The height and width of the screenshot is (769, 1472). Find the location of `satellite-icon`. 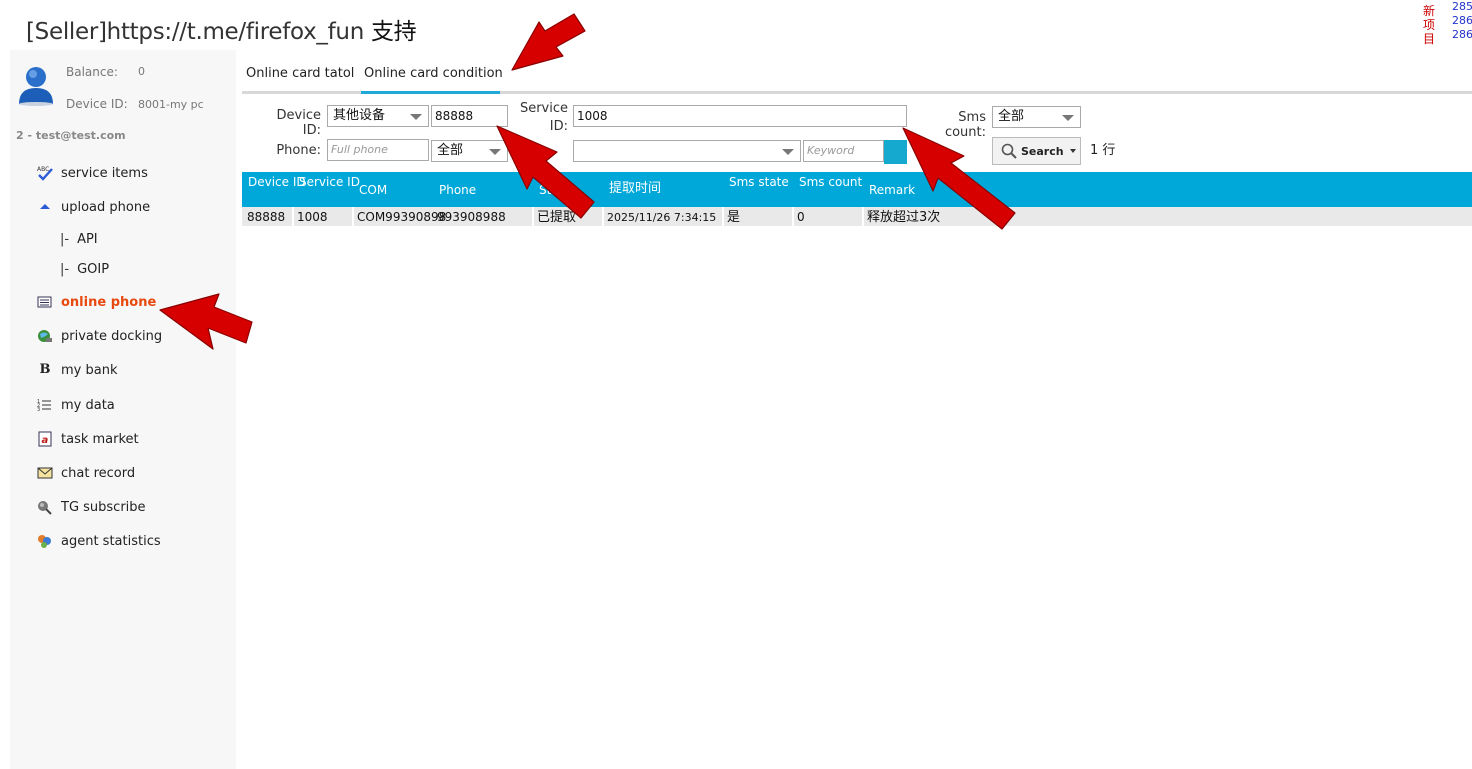

satellite-icon is located at coordinates (45, 507).